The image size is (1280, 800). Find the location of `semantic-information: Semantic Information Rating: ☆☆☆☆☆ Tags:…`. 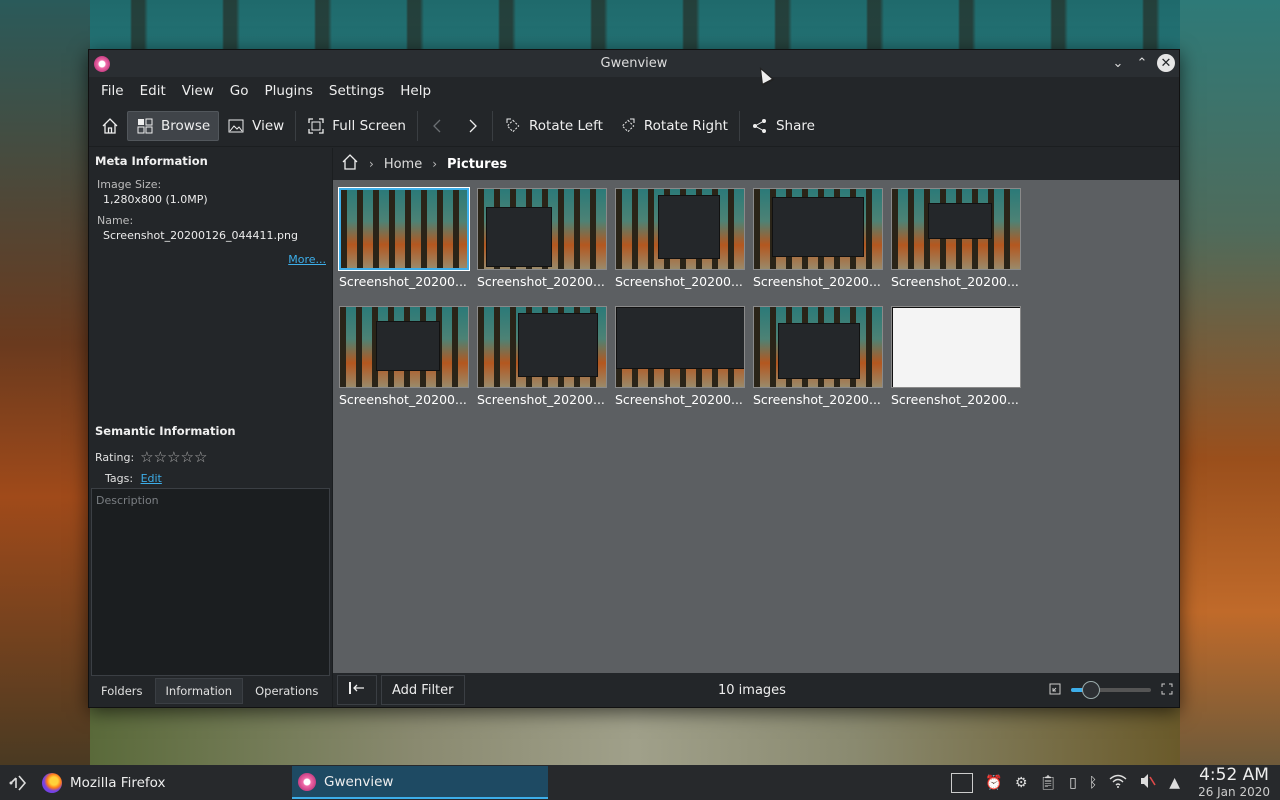

semantic-information: Semantic Information Rating: ☆☆☆☆☆ Tags:… is located at coordinates (210, 451).